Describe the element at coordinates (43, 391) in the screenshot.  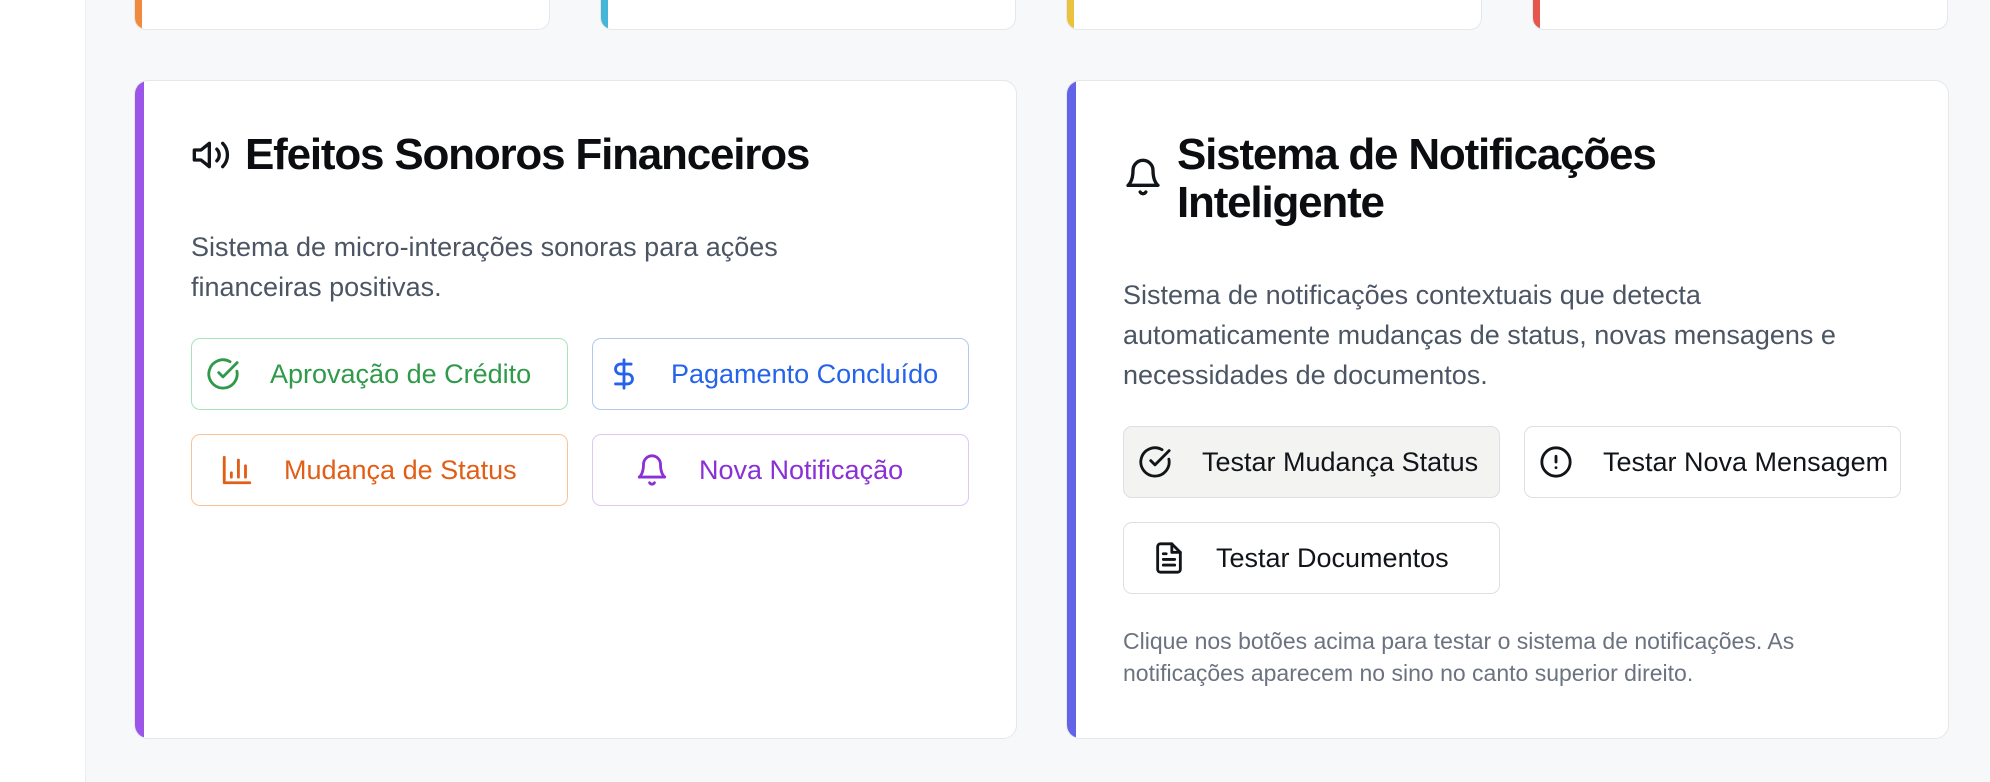
I see `sidebar` at that location.